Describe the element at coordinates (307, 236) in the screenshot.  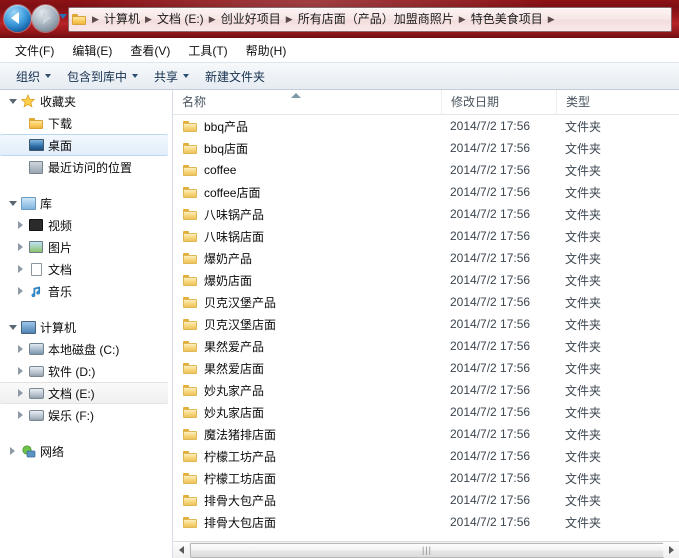
I see `file-name-cell: 八味锅店面` at that location.